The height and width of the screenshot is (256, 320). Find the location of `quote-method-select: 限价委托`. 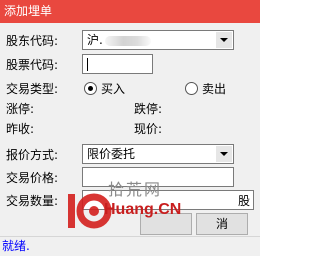

quote-method-select: 限价委托 is located at coordinates (158, 154).